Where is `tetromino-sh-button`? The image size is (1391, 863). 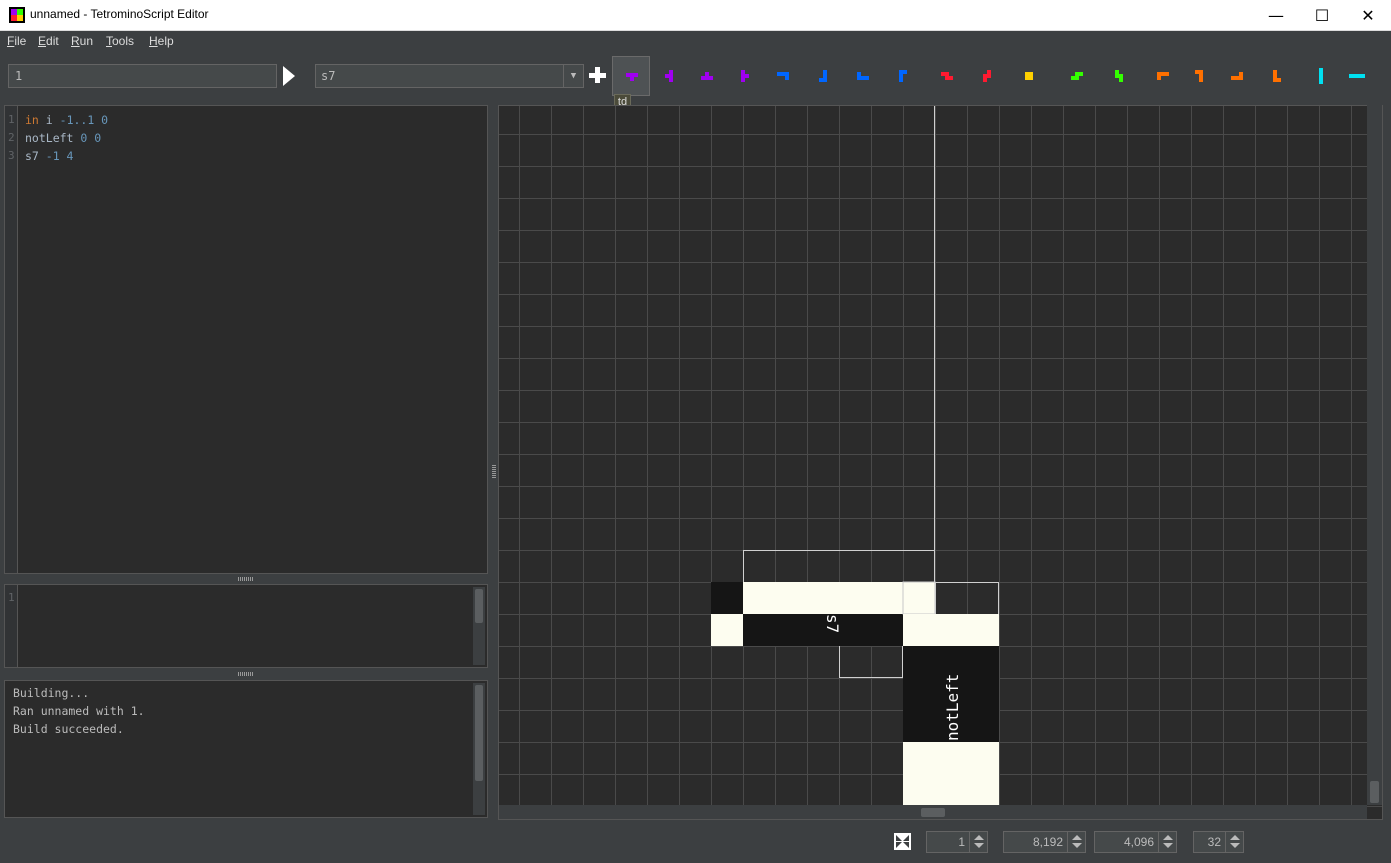
tetromino-sh-button is located at coordinates (1077, 76).